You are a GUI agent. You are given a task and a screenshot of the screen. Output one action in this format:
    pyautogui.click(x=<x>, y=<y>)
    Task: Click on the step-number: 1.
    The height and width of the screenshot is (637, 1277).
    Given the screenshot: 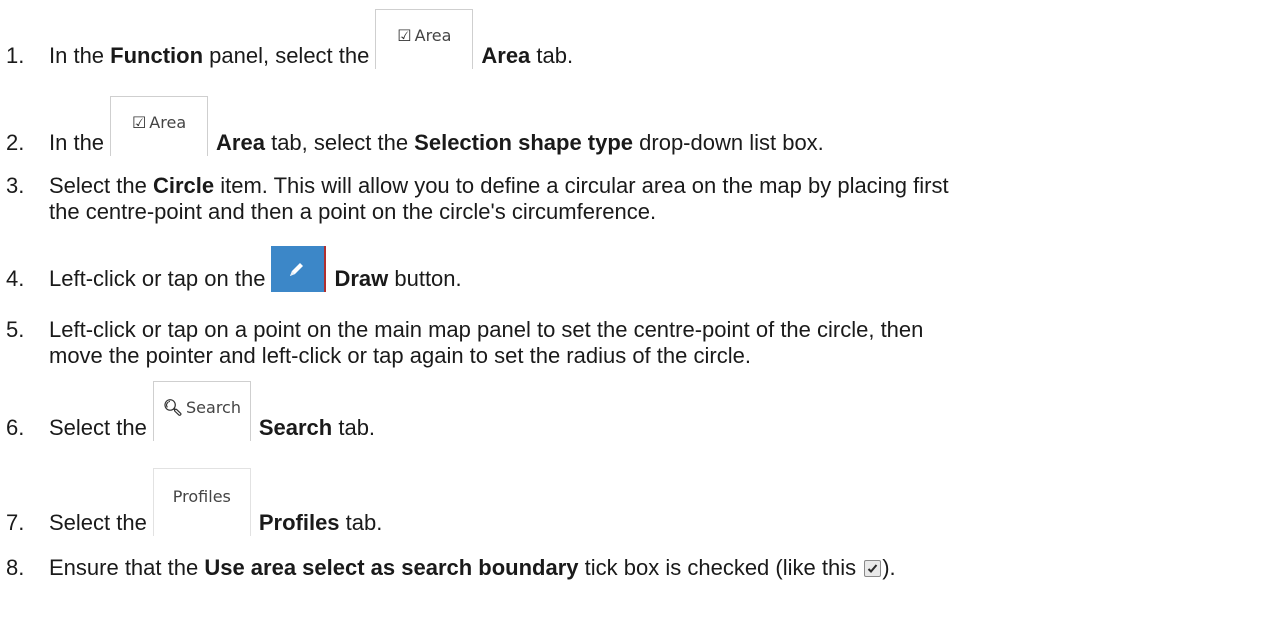 What is the action you would take?
    pyautogui.click(x=15, y=55)
    